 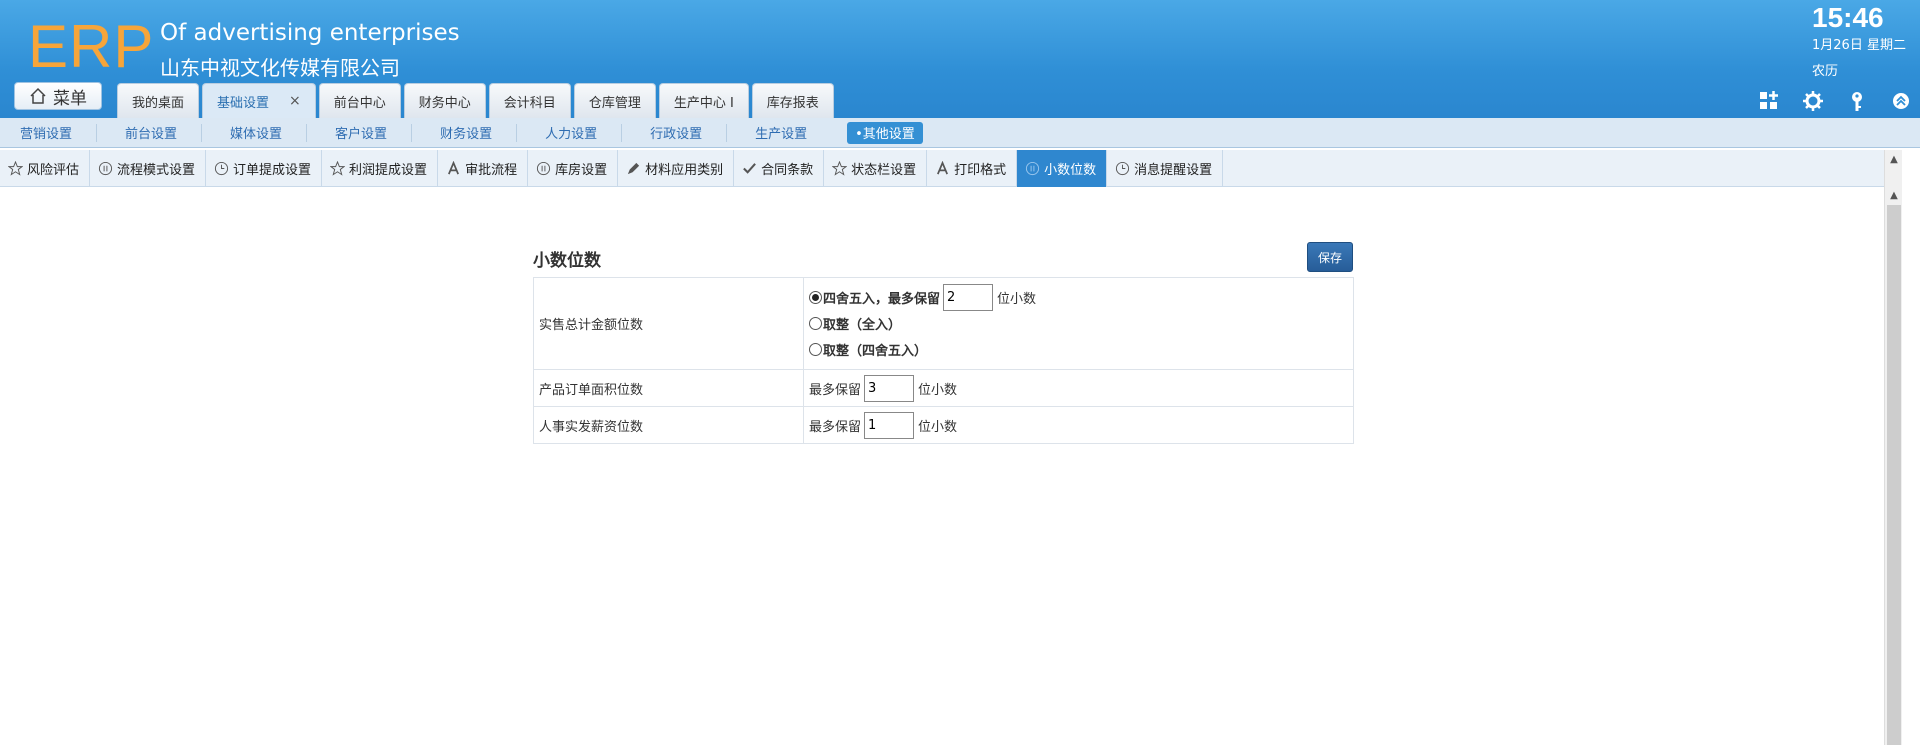 I want to click on tab-label: 生产中心 I, so click(x=703, y=103).